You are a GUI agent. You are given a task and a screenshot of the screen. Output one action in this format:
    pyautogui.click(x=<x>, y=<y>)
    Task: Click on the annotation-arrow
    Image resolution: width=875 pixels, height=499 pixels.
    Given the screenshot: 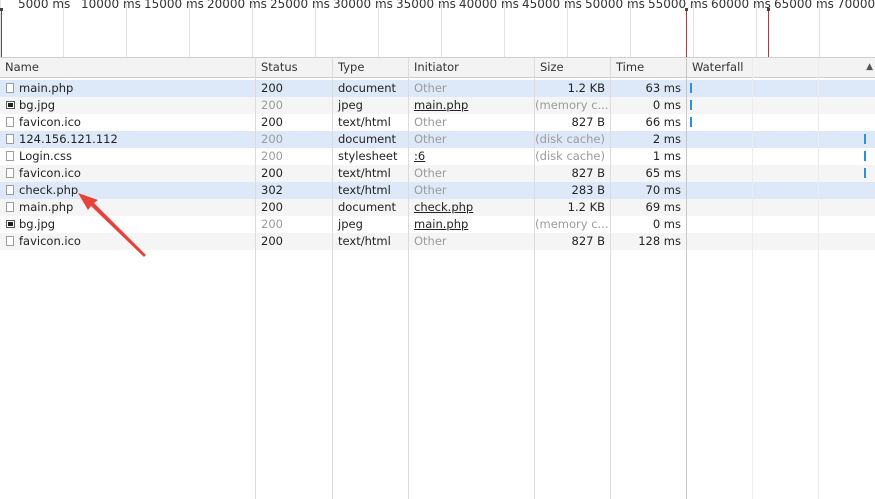 What is the action you would take?
    pyautogui.click(x=112, y=225)
    